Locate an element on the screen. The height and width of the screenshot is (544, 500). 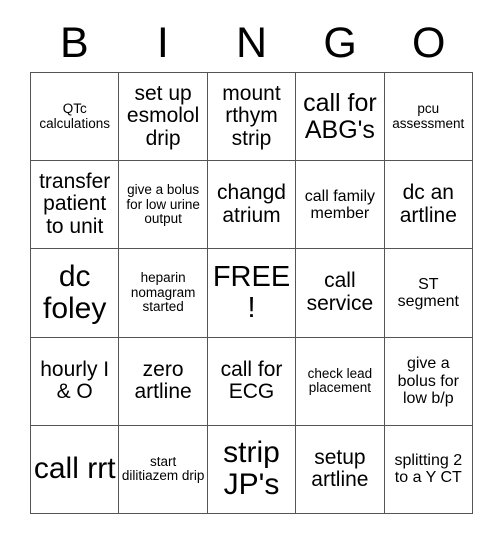
bingo-cell-r4c2: zero artline is located at coordinates (163, 381).